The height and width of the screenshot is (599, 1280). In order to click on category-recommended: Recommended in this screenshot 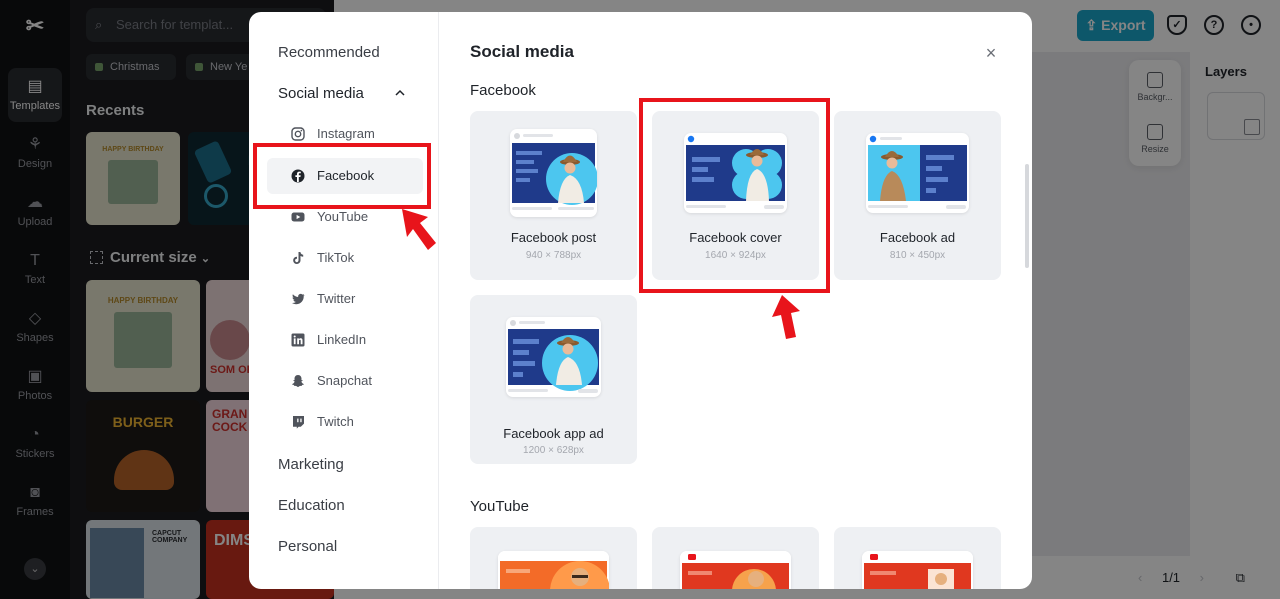, I will do `click(329, 52)`.